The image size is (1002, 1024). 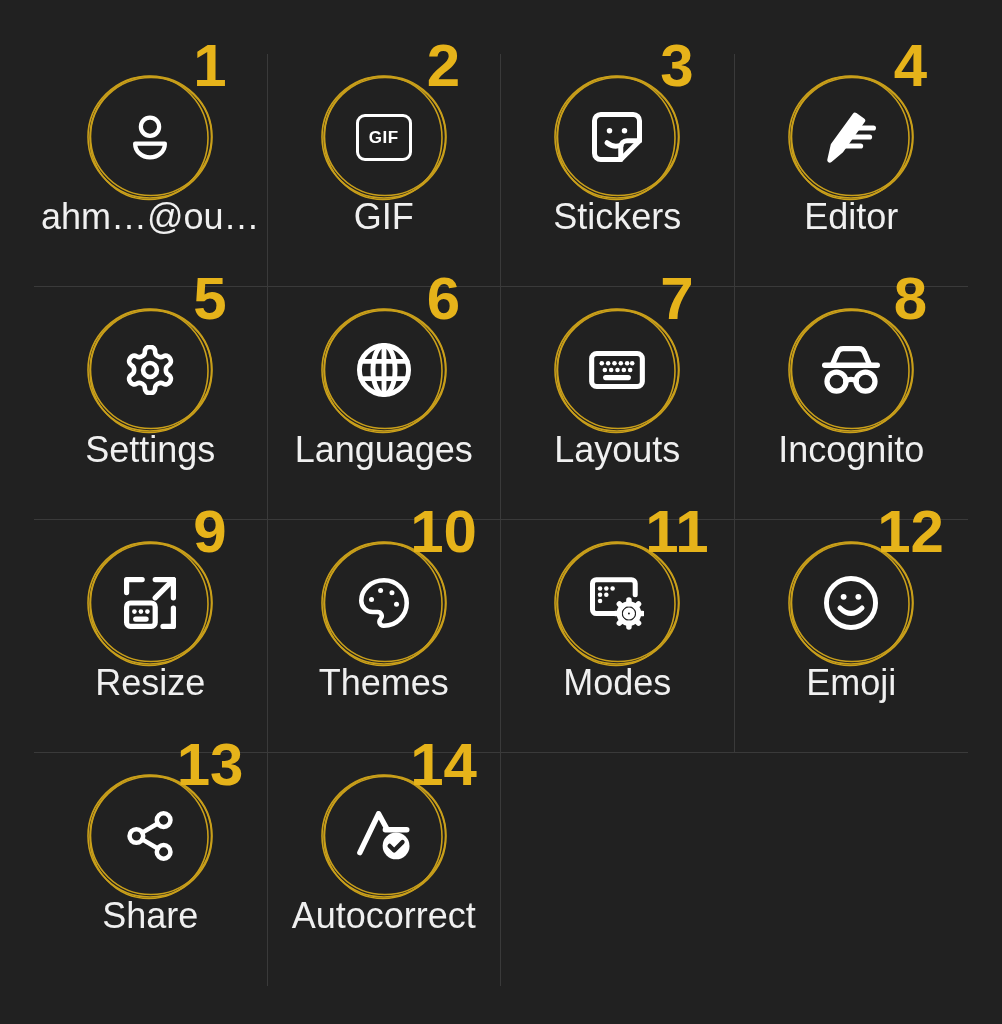 What do you see at coordinates (150, 137) in the screenshot?
I see `person-icon` at bounding box center [150, 137].